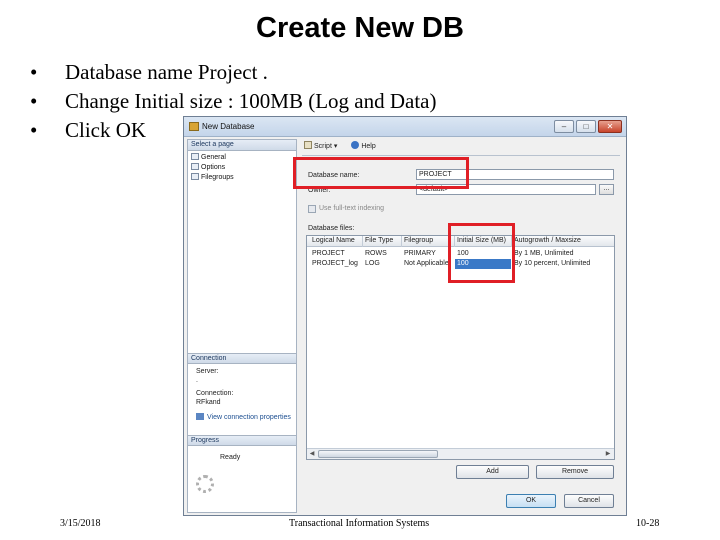 The image size is (720, 540). Describe the element at coordinates (610, 126) in the screenshot. I see `close-button: ✕` at that location.